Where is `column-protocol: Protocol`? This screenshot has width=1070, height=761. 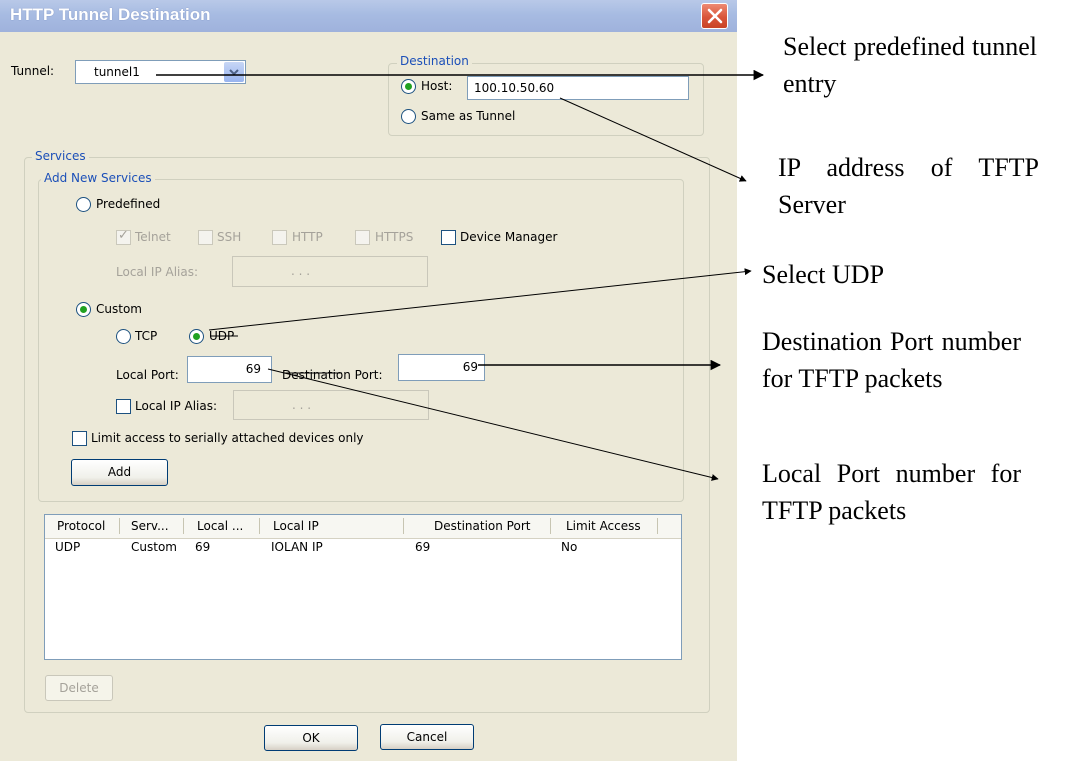
column-protocol: Protocol is located at coordinates (81, 526).